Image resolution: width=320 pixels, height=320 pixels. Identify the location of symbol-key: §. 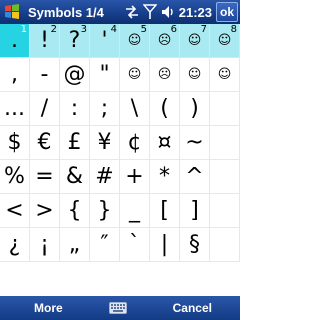
(195, 245).